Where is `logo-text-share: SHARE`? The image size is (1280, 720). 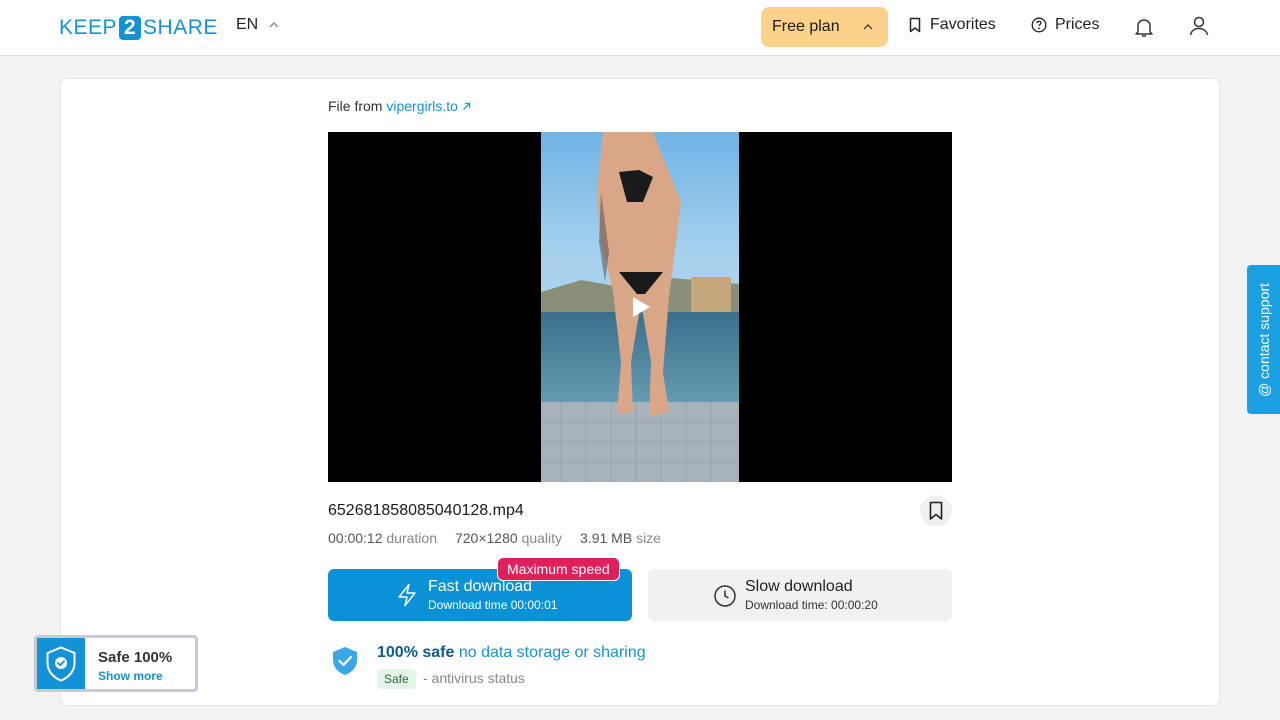
logo-text-share: SHARE is located at coordinates (180, 27).